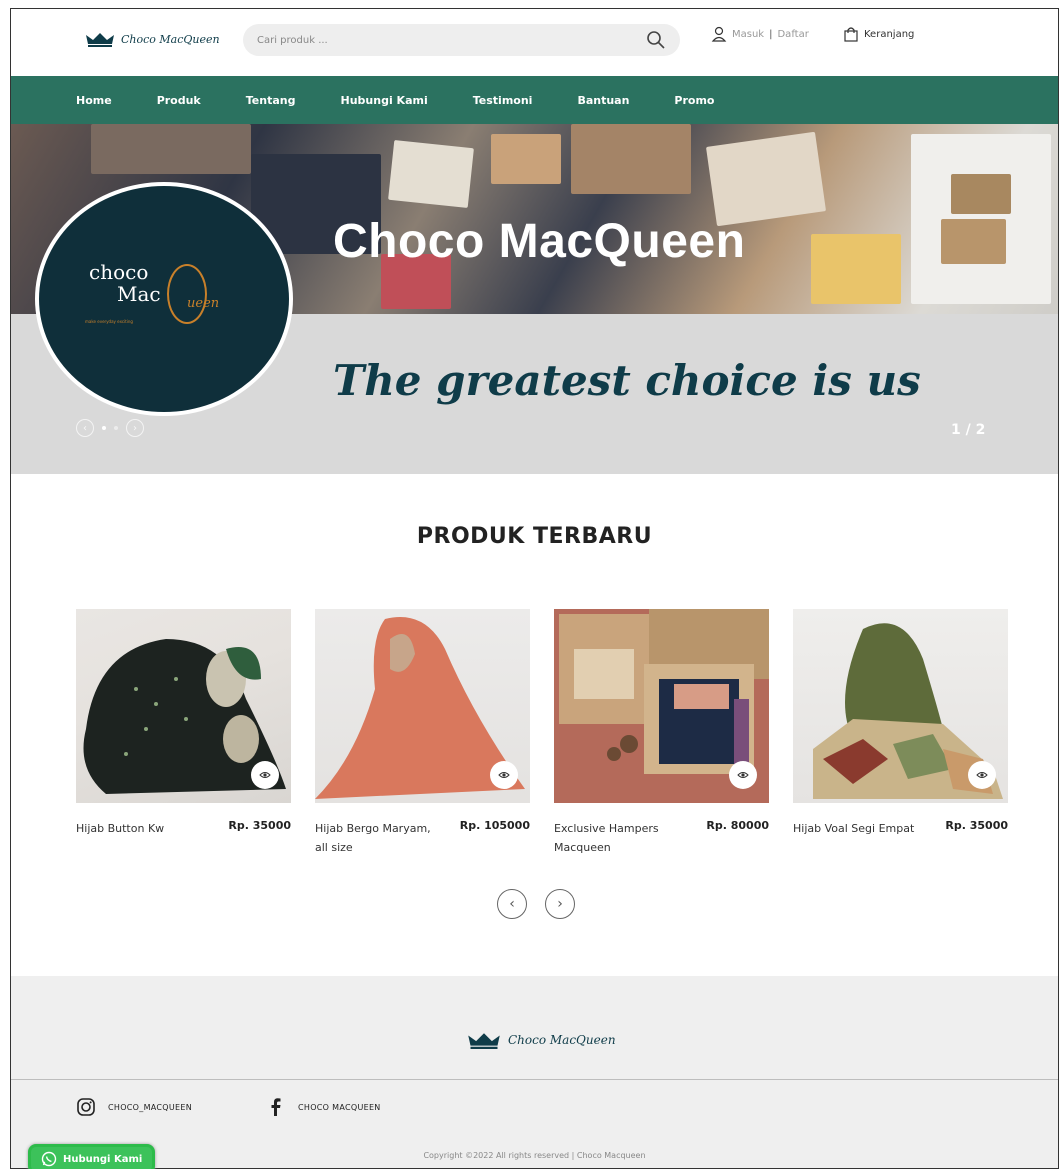  I want to click on product-name: Hijab Button Kw, so click(141, 828).